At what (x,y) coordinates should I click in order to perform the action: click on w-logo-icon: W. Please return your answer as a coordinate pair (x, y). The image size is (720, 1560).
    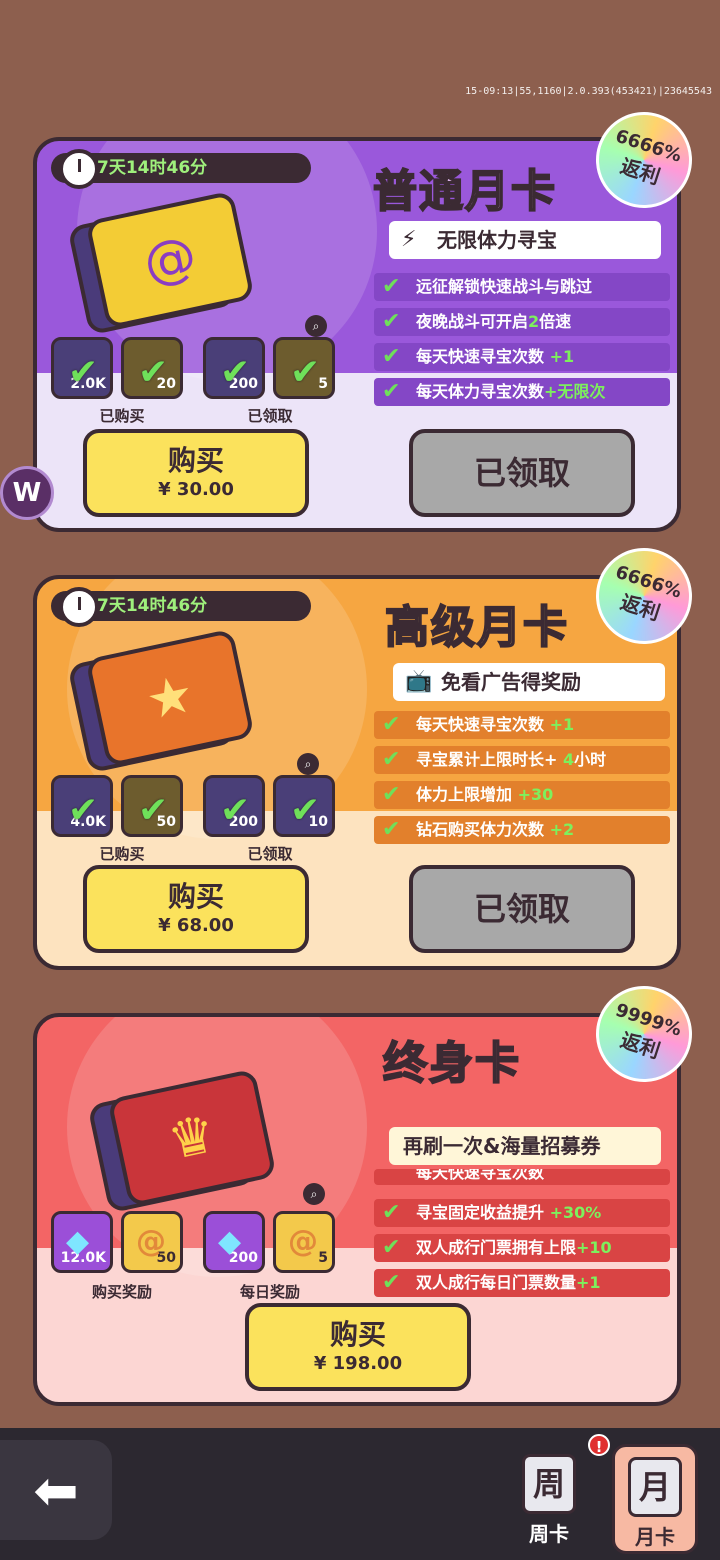
    Looking at the image, I should click on (27, 493).